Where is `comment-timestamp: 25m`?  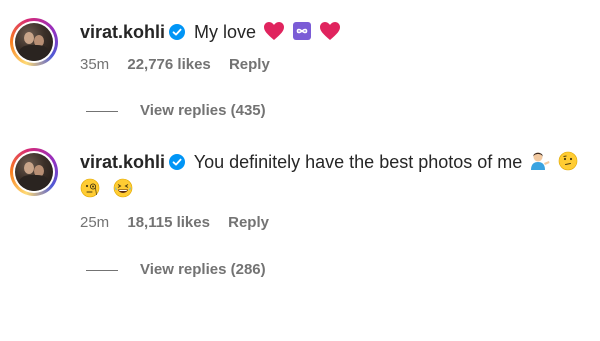
comment-timestamp: 25m is located at coordinates (95, 222).